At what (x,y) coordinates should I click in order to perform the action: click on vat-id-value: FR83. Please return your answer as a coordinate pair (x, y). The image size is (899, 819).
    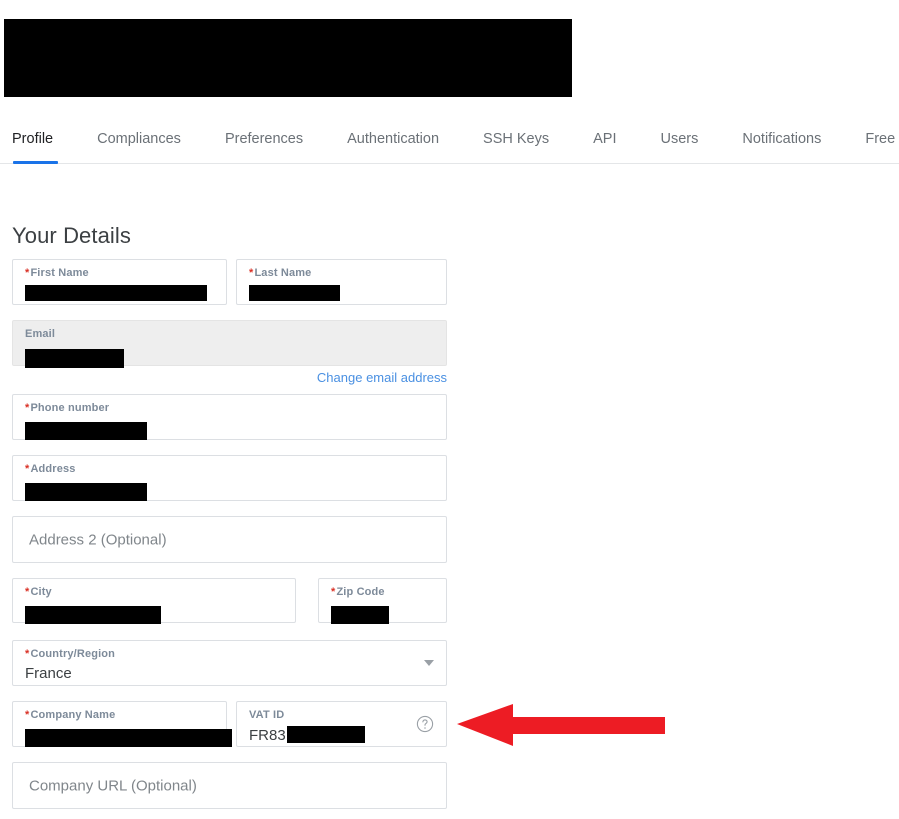
    Looking at the image, I should click on (267, 735).